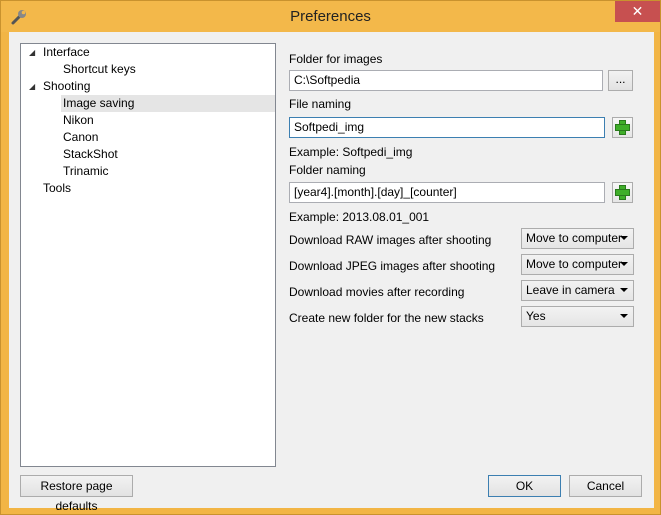  What do you see at coordinates (536, 316) in the screenshot?
I see `new-stack-folder-value: Yes` at bounding box center [536, 316].